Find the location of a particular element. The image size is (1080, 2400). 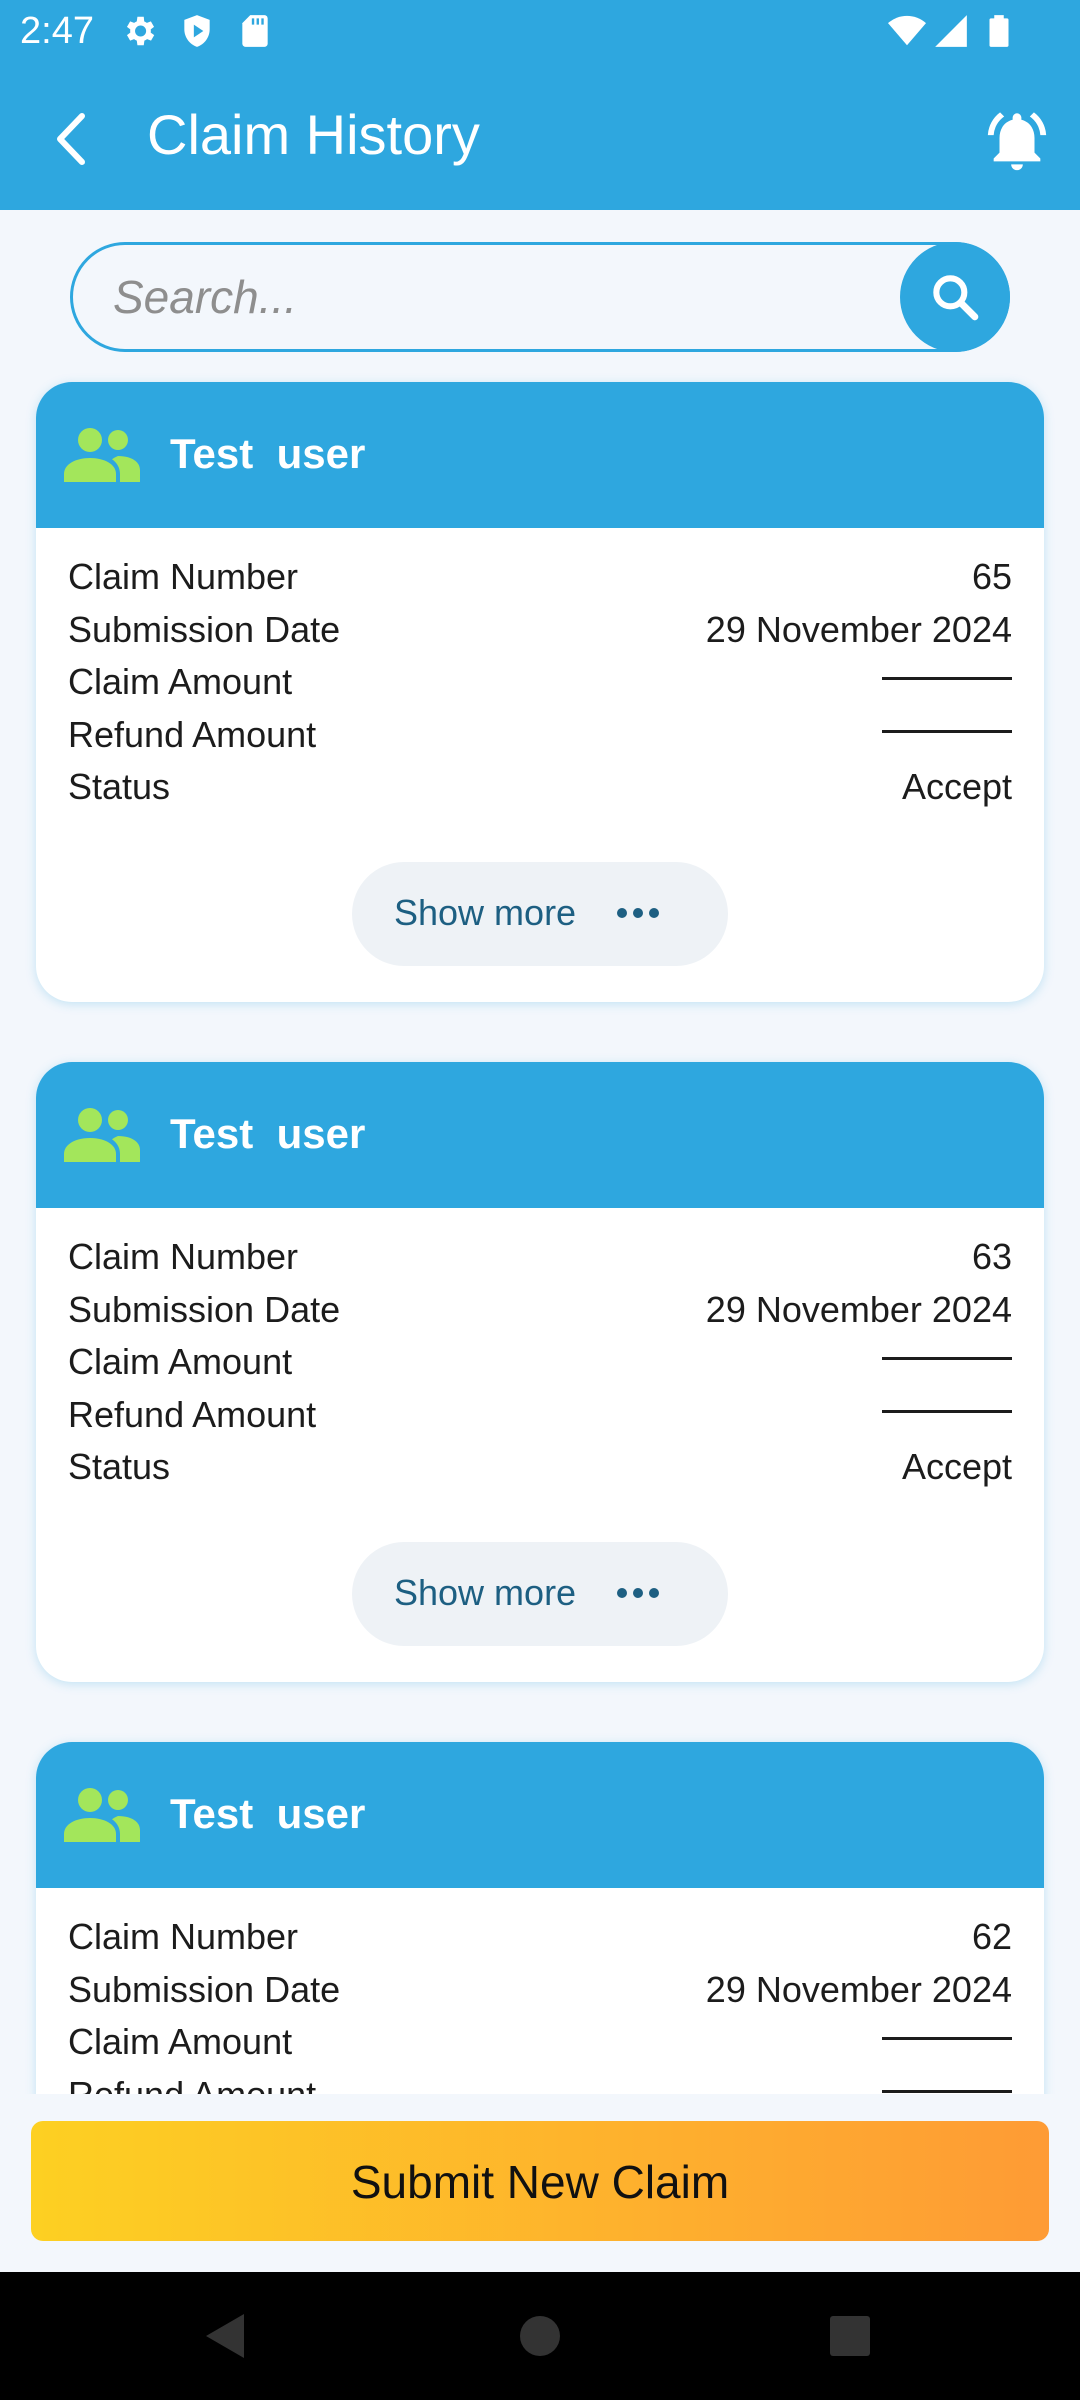

claim-row: Claim Number 63 is located at coordinates (540, 1256).